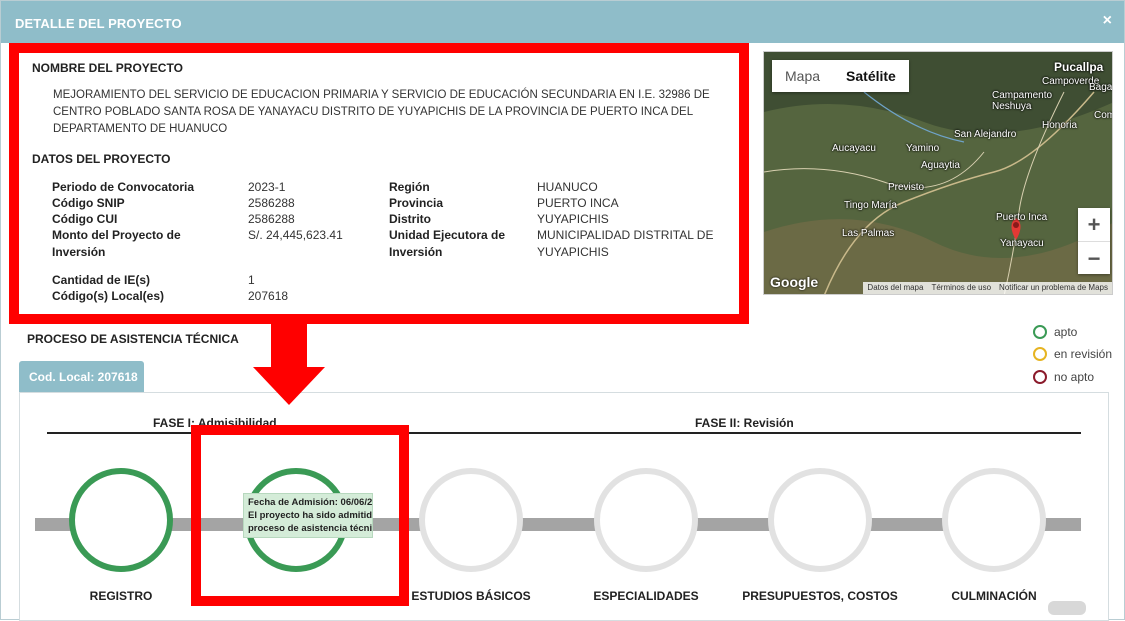  What do you see at coordinates (1060, 125) in the screenshot?
I see `map-place-honoria: Honoria` at bounding box center [1060, 125].